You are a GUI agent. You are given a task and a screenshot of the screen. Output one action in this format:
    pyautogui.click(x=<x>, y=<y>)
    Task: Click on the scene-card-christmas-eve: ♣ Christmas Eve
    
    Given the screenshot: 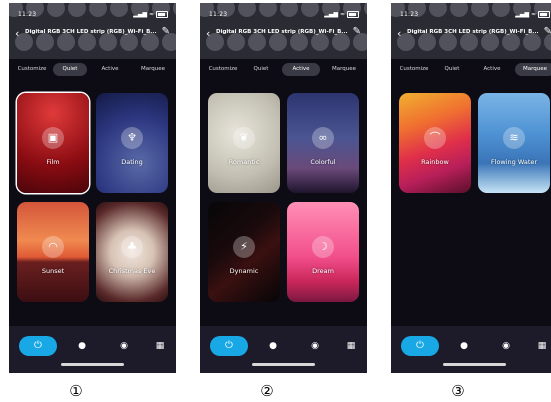 What is the action you would take?
    pyautogui.click(x=132, y=252)
    